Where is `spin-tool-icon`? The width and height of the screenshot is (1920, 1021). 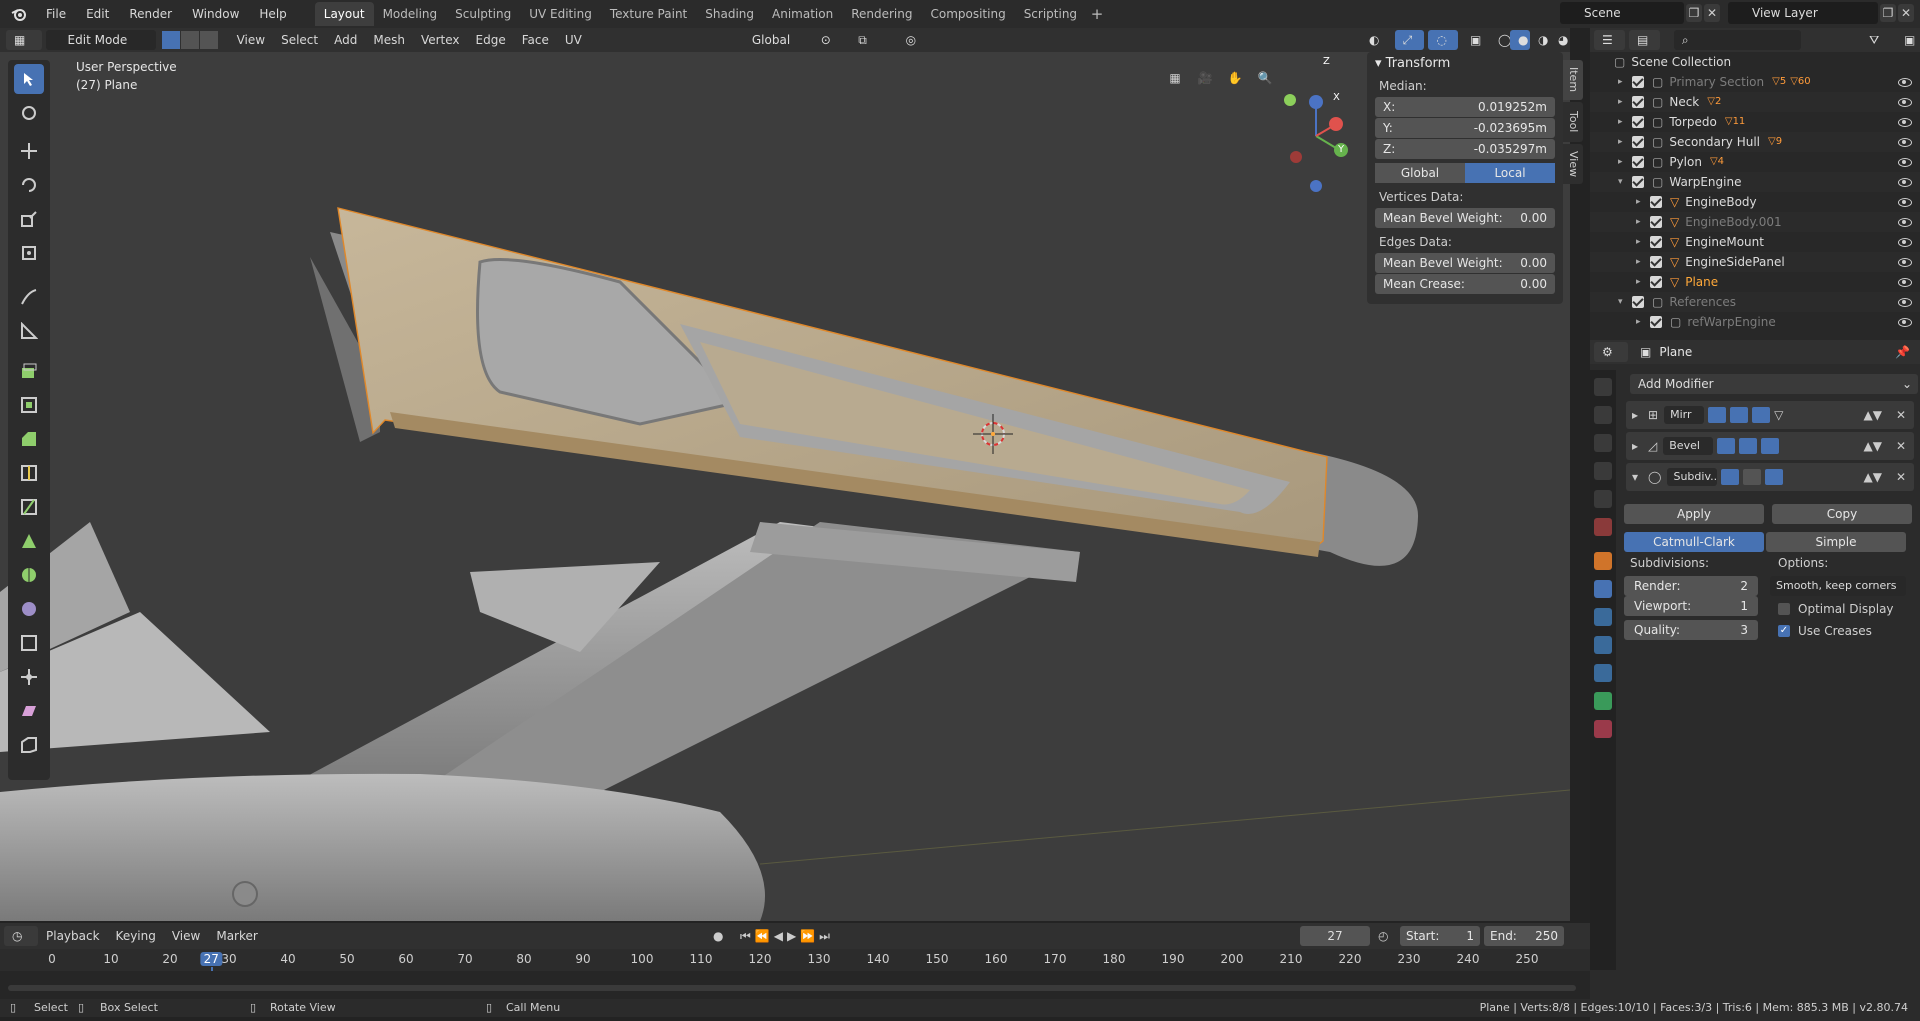
spin-tool-icon is located at coordinates (29, 575).